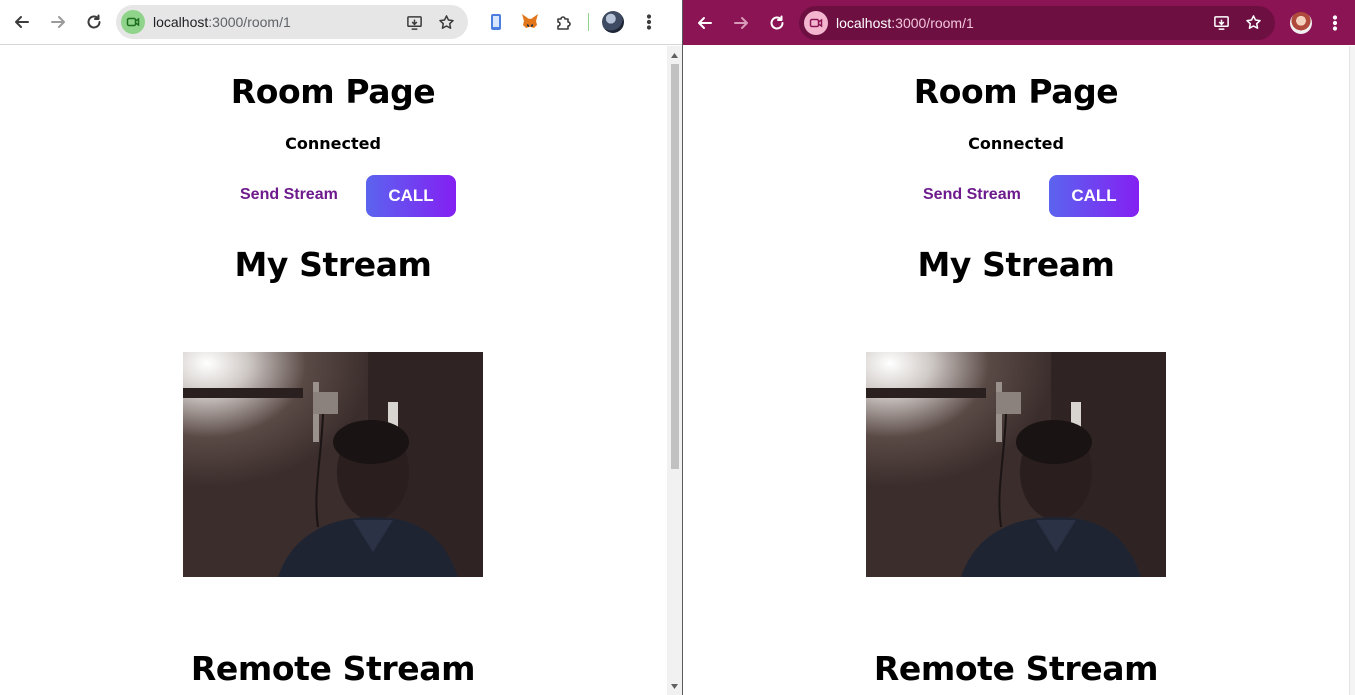 This screenshot has width=1355, height=695. I want to click on toolbar-separator, so click(588, 22).